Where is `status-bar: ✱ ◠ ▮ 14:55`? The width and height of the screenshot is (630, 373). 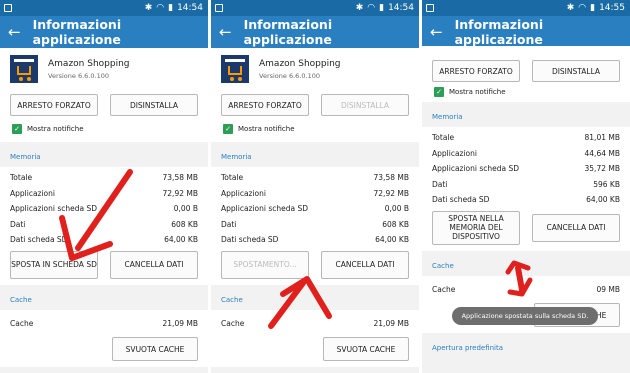 status-bar: ✱ ◠ ▮ 14:55 is located at coordinates (526, 8).